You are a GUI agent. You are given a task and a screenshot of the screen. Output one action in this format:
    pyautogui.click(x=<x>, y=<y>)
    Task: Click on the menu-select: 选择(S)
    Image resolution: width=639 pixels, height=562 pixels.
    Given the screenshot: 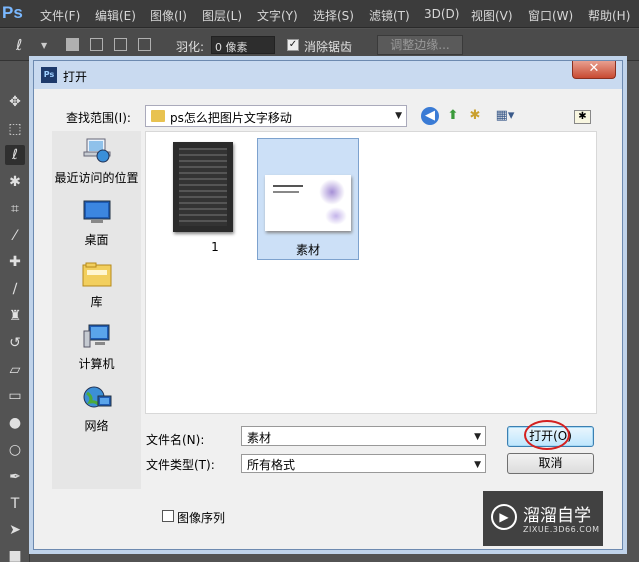 What is the action you would take?
    pyautogui.click(x=333, y=15)
    